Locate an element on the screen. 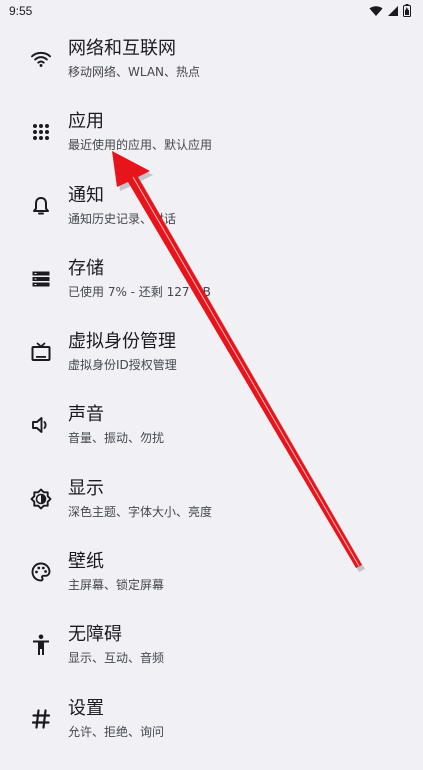  settings-item-sound: 声音 音量、振动、勿扰 is located at coordinates (211, 439).